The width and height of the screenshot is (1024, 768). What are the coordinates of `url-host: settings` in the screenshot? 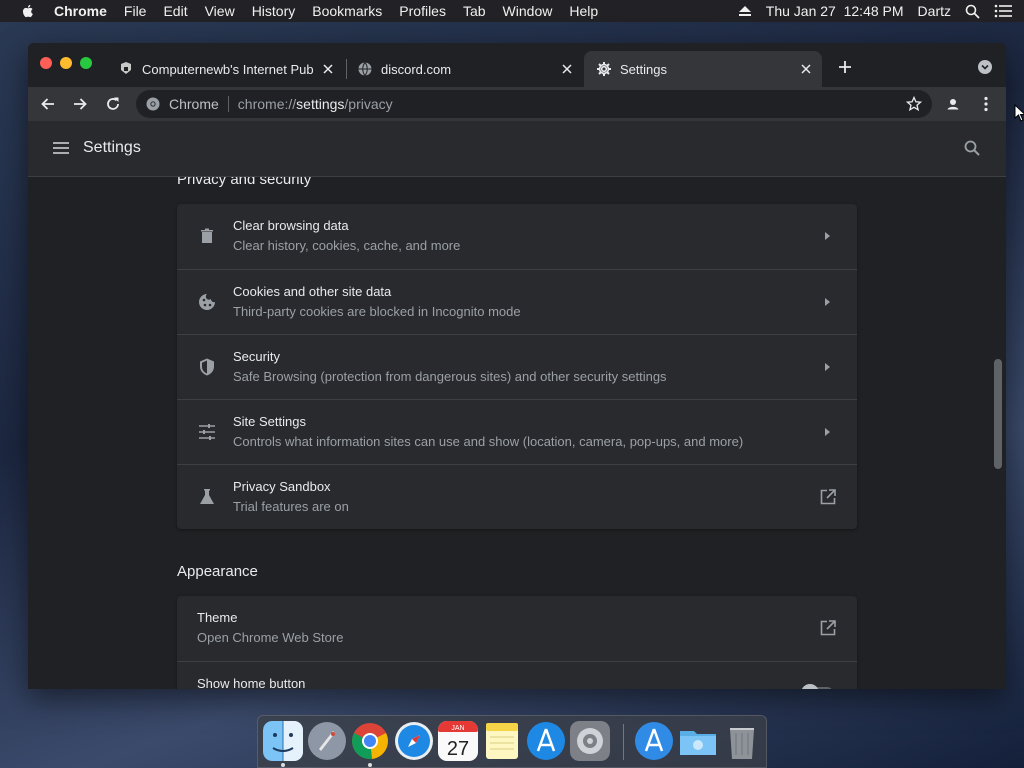 It's located at (320, 104).